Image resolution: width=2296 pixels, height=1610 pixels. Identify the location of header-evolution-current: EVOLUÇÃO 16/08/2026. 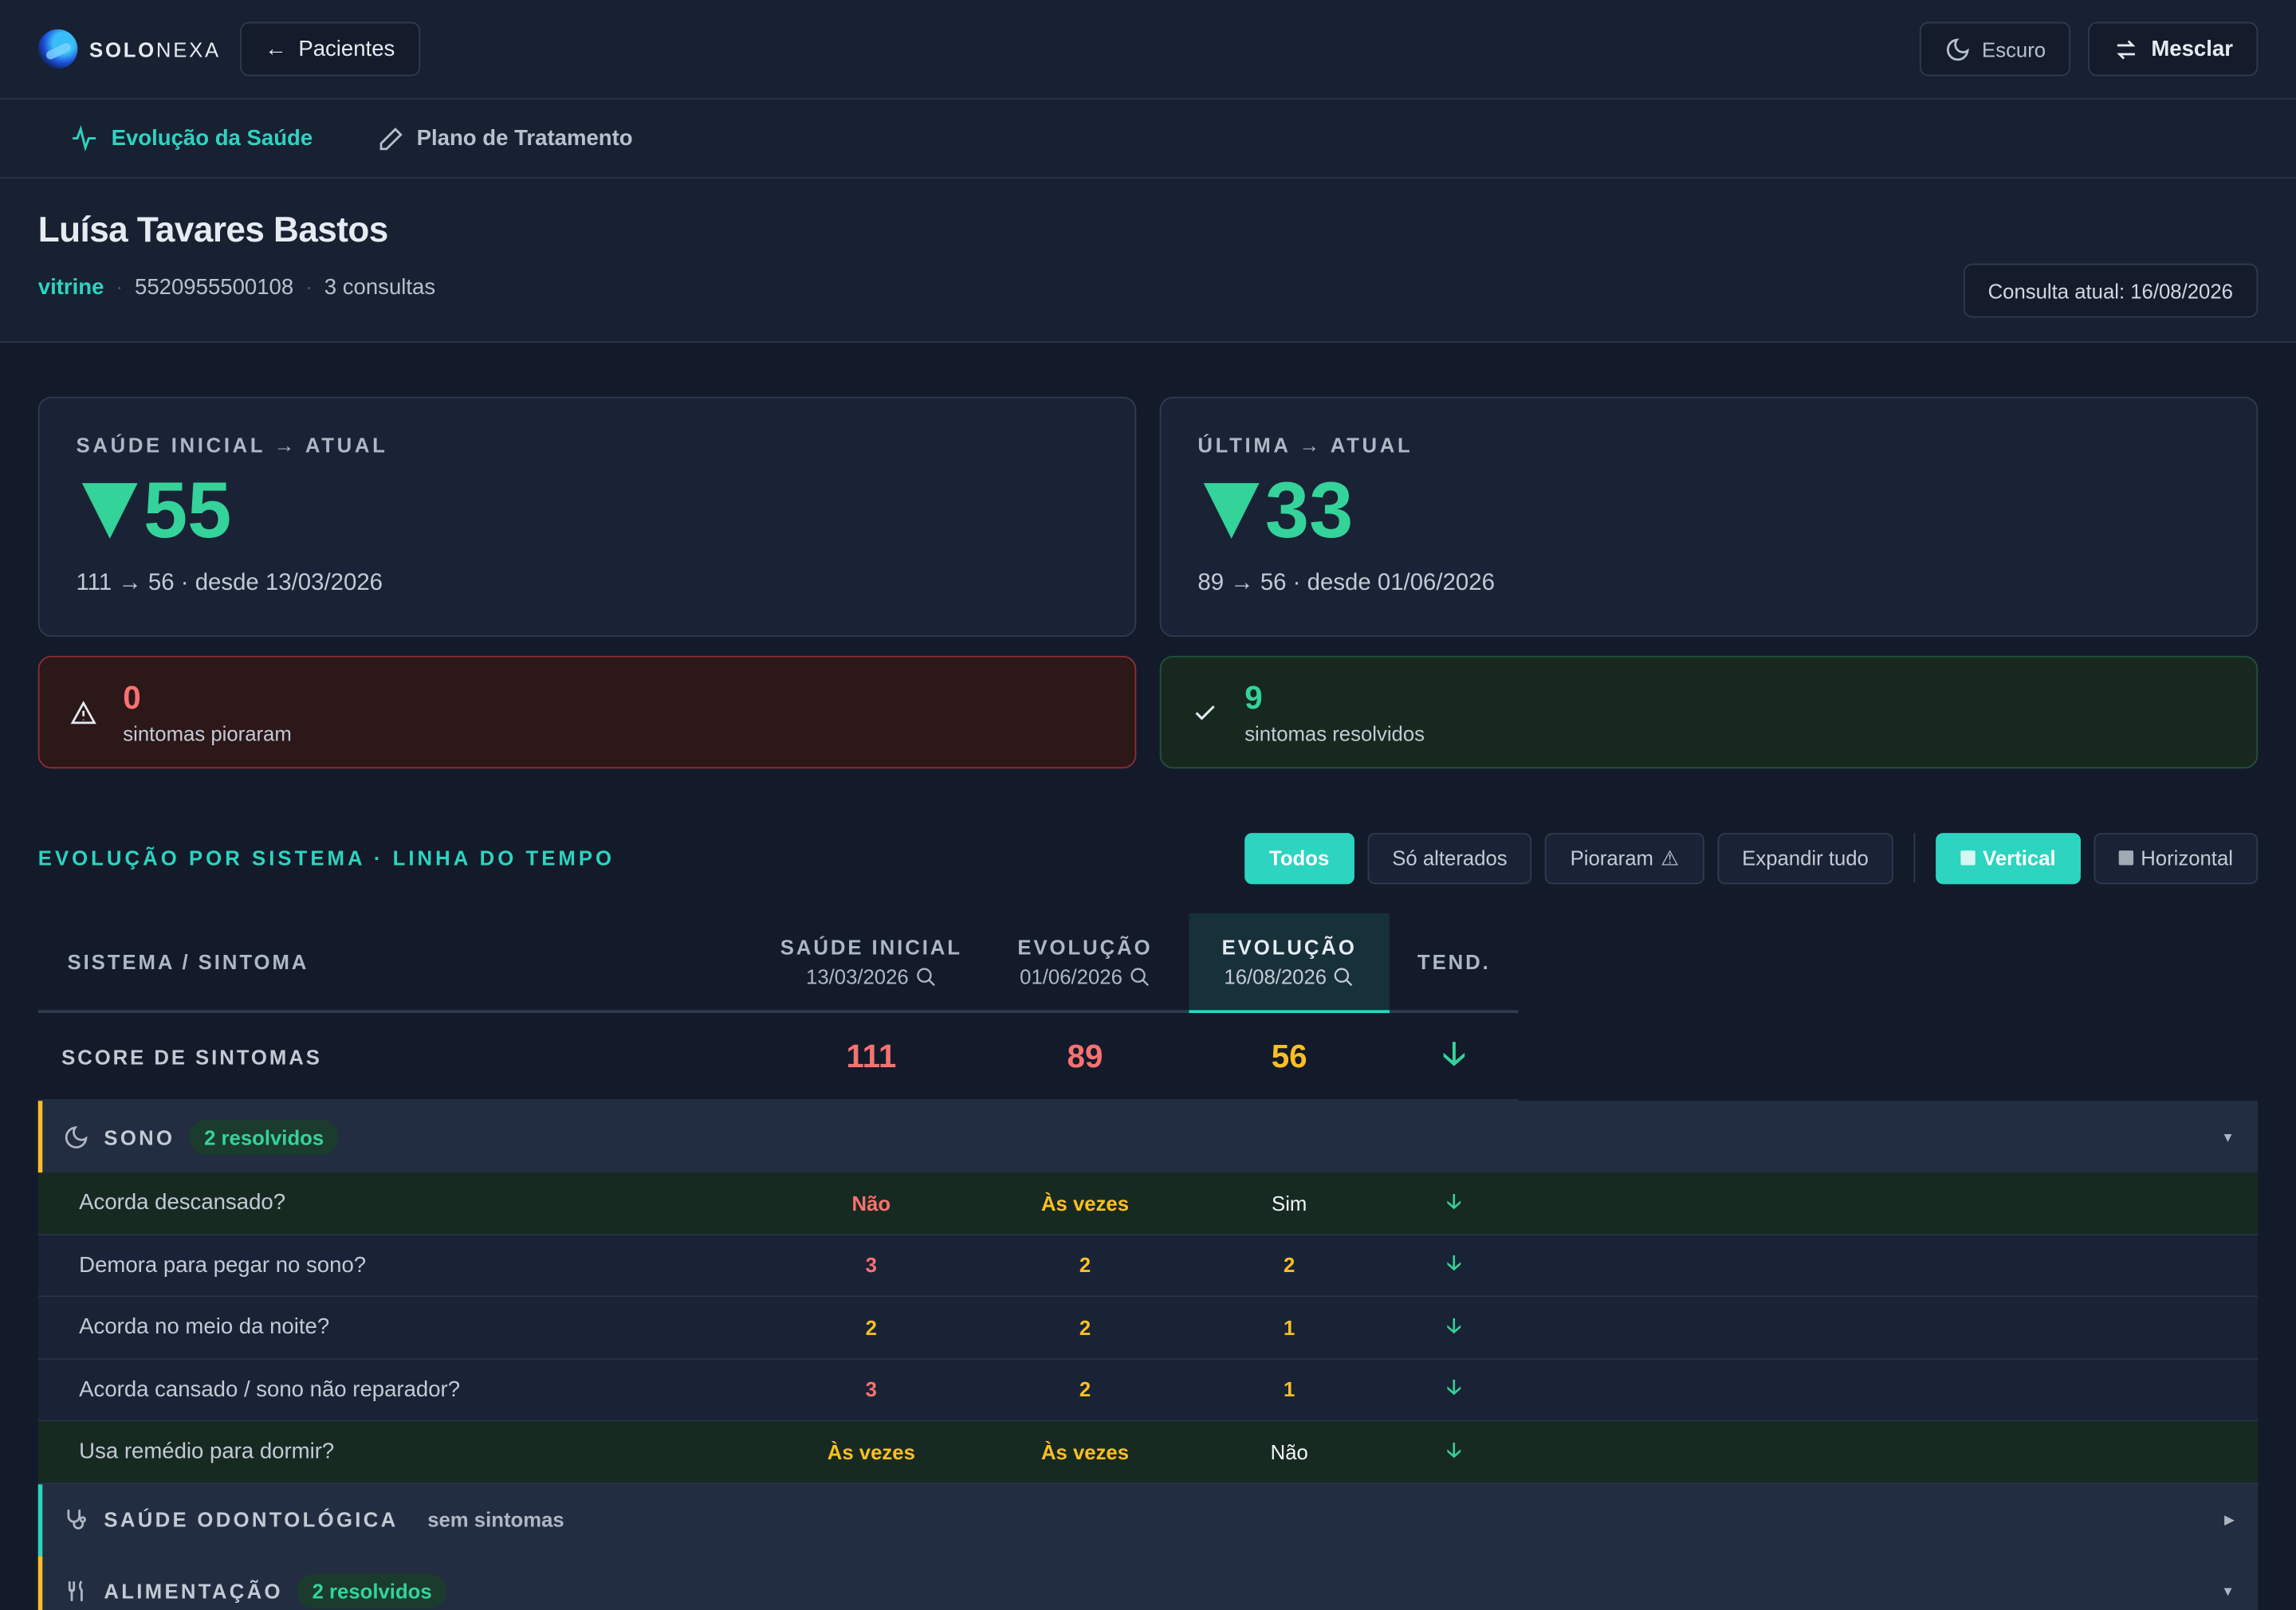
(1289, 963).